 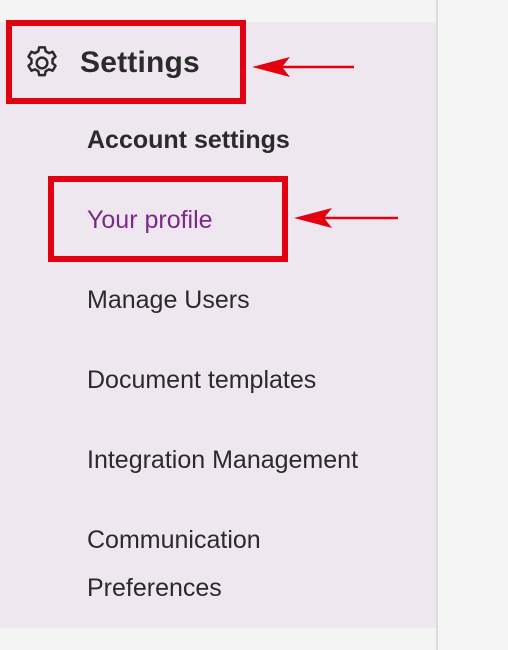 What do you see at coordinates (188, 140) in the screenshot?
I see `nav-item-account-settings: Account settings` at bounding box center [188, 140].